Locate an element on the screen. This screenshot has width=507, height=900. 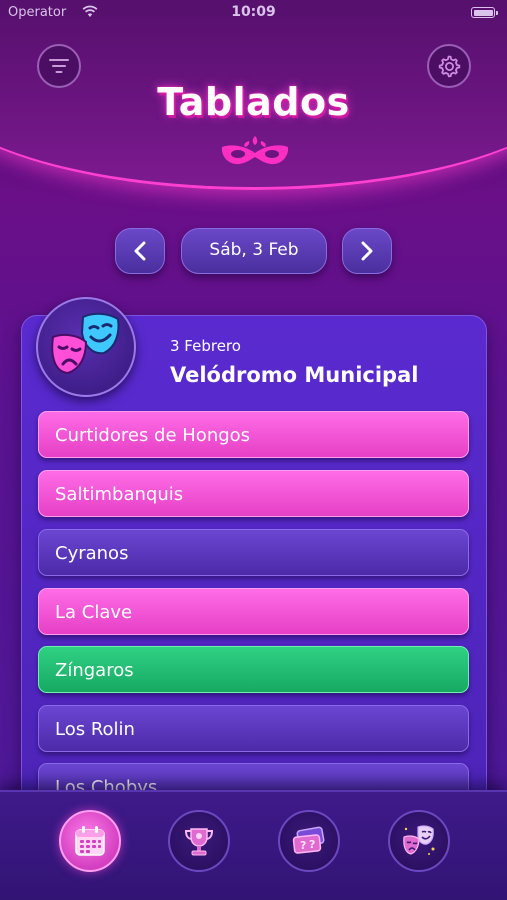
tab-tickets: ? ? is located at coordinates (309, 841).